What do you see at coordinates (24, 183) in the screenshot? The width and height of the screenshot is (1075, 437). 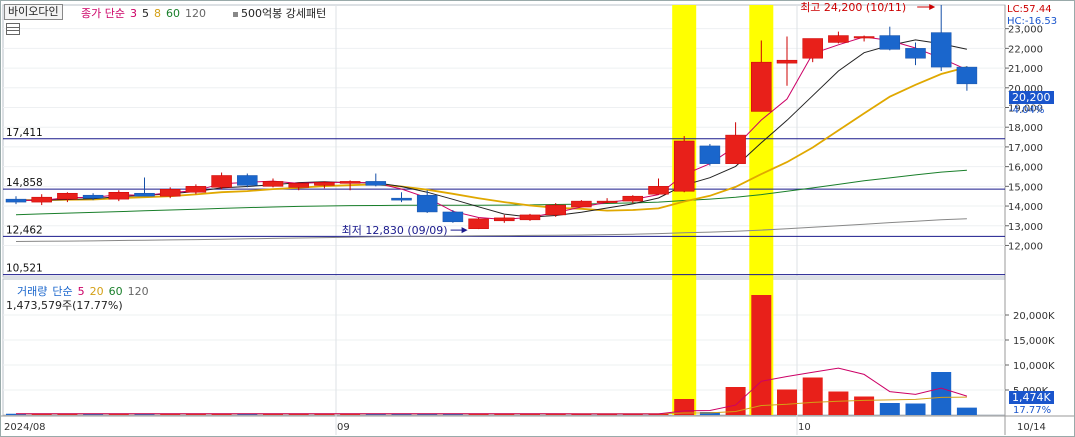 I see `level-label: 14,858` at bounding box center [24, 183].